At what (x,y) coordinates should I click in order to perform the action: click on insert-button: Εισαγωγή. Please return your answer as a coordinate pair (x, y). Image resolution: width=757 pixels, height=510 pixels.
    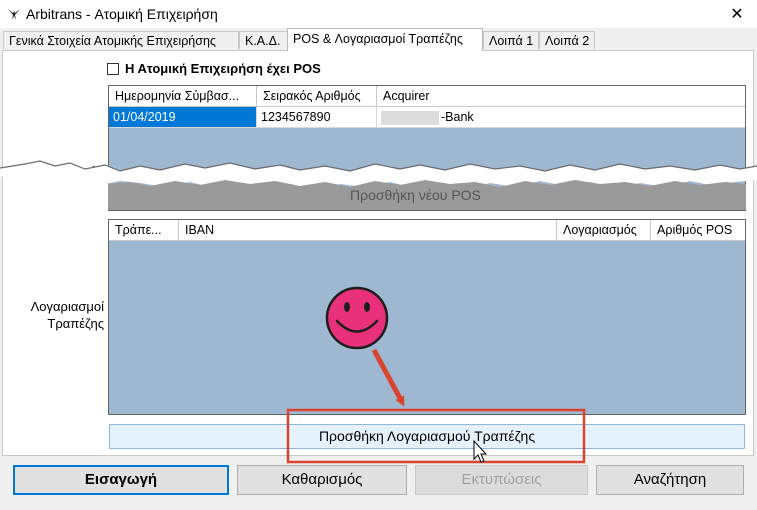
    Looking at the image, I should click on (121, 480).